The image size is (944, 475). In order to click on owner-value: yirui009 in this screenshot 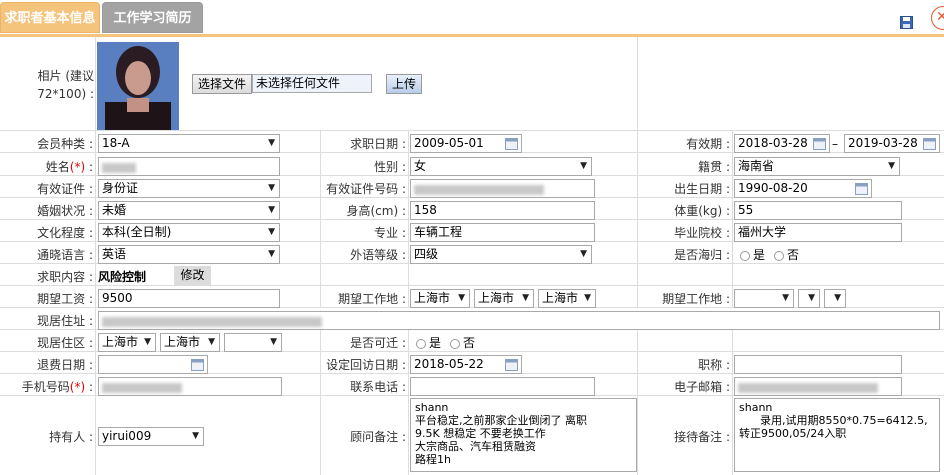, I will do `click(127, 436)`.